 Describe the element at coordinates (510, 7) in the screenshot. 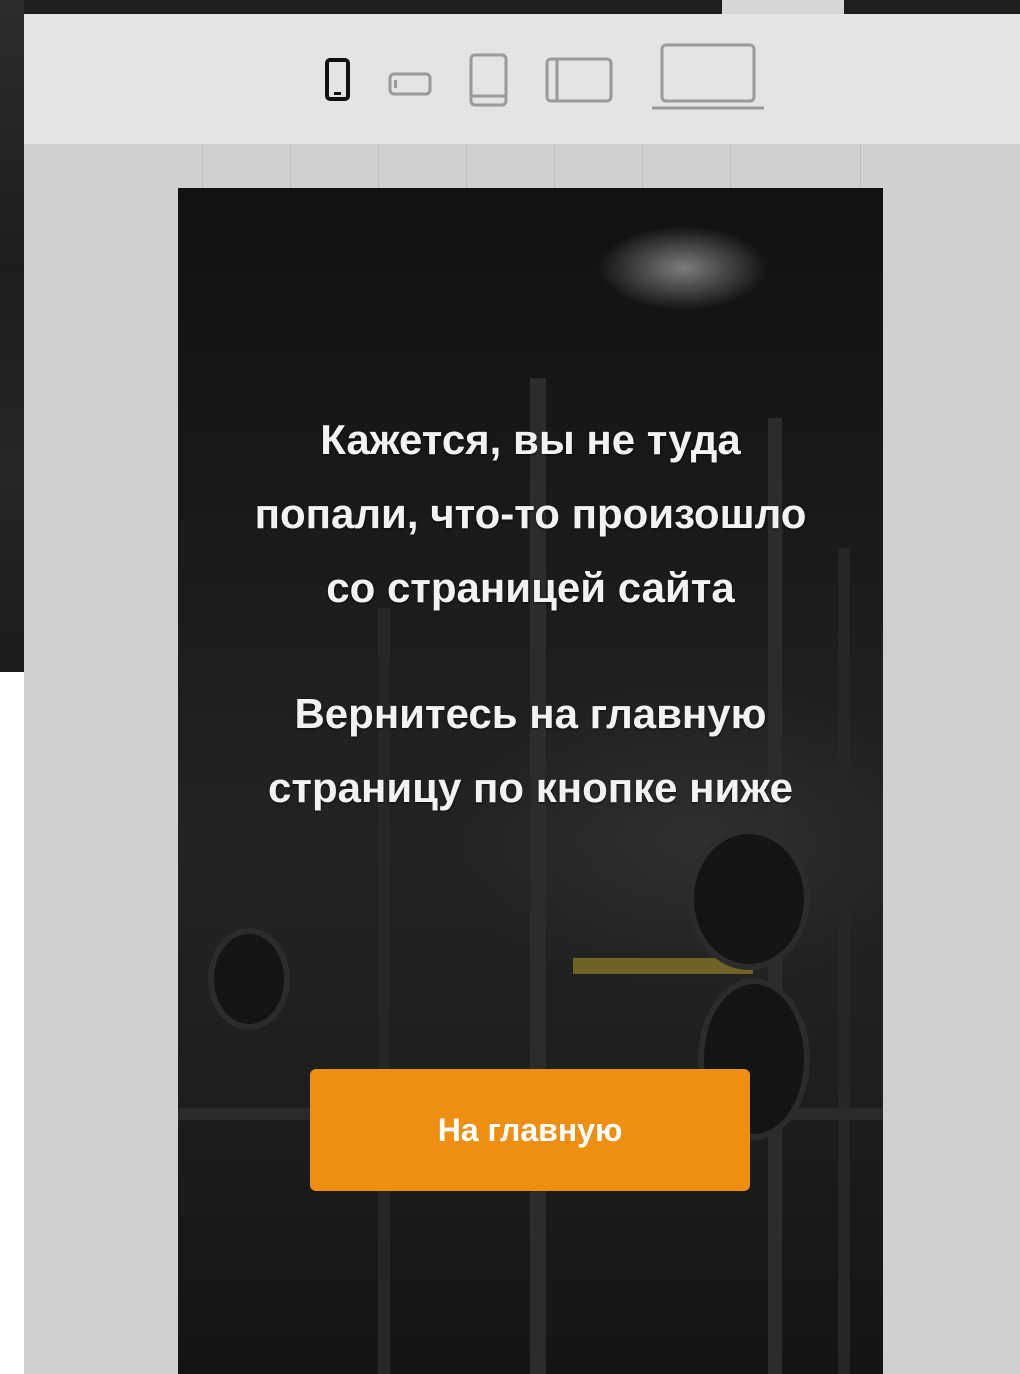

I see `background-photo-top` at that location.